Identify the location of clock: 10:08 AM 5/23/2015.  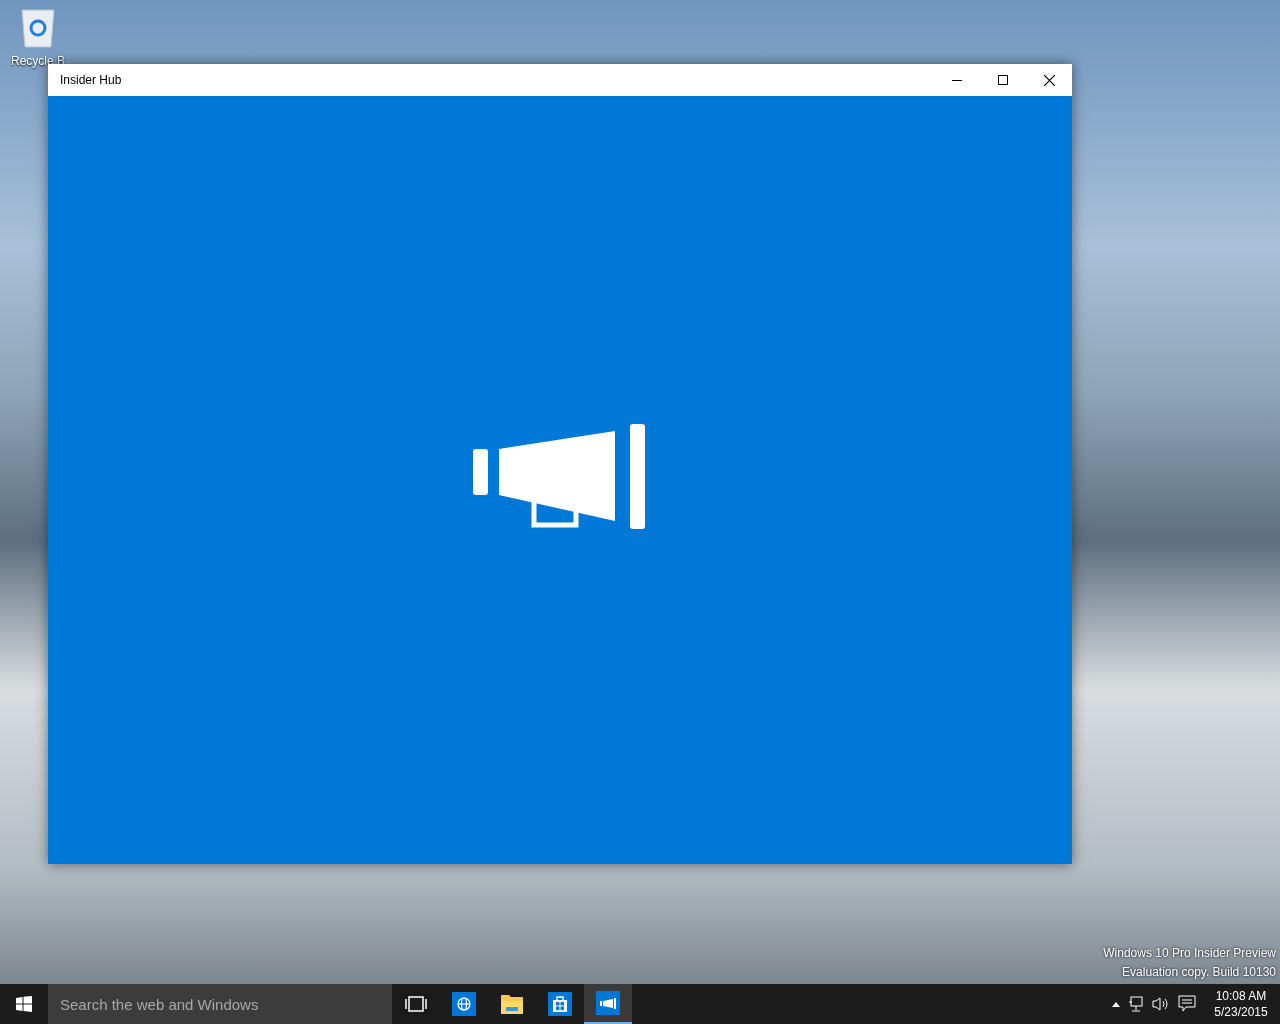
(1241, 1004).